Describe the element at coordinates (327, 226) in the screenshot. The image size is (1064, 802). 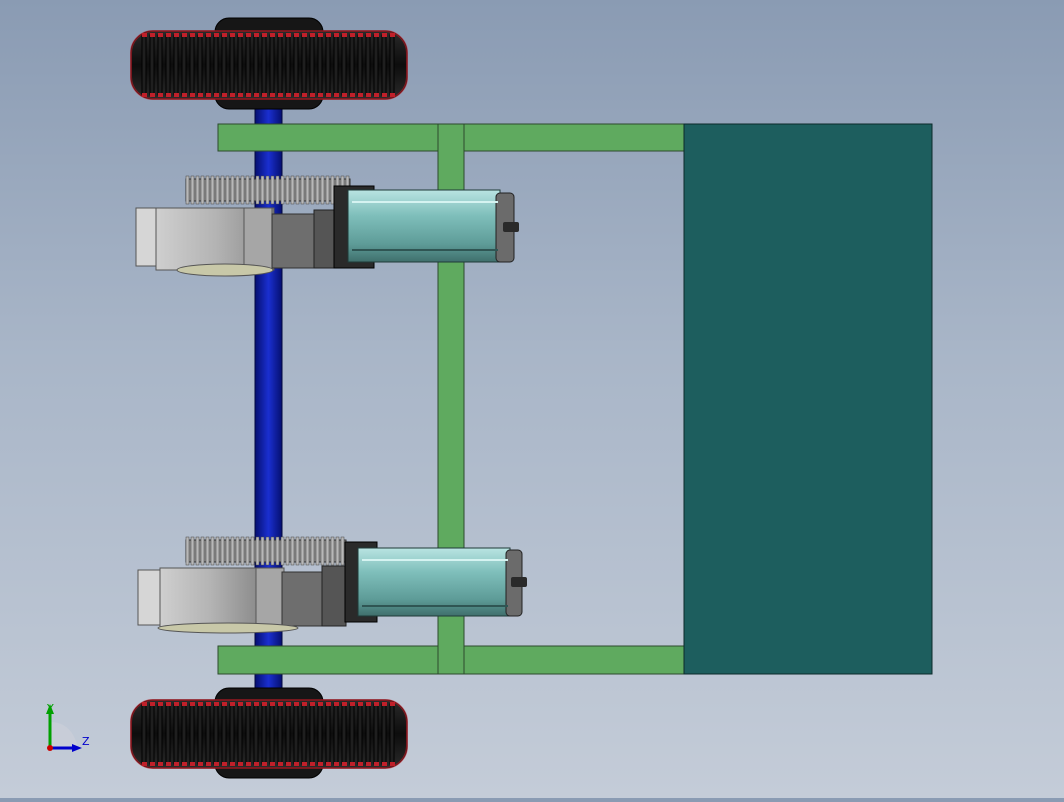
I see `drive-assembly-upper` at that location.